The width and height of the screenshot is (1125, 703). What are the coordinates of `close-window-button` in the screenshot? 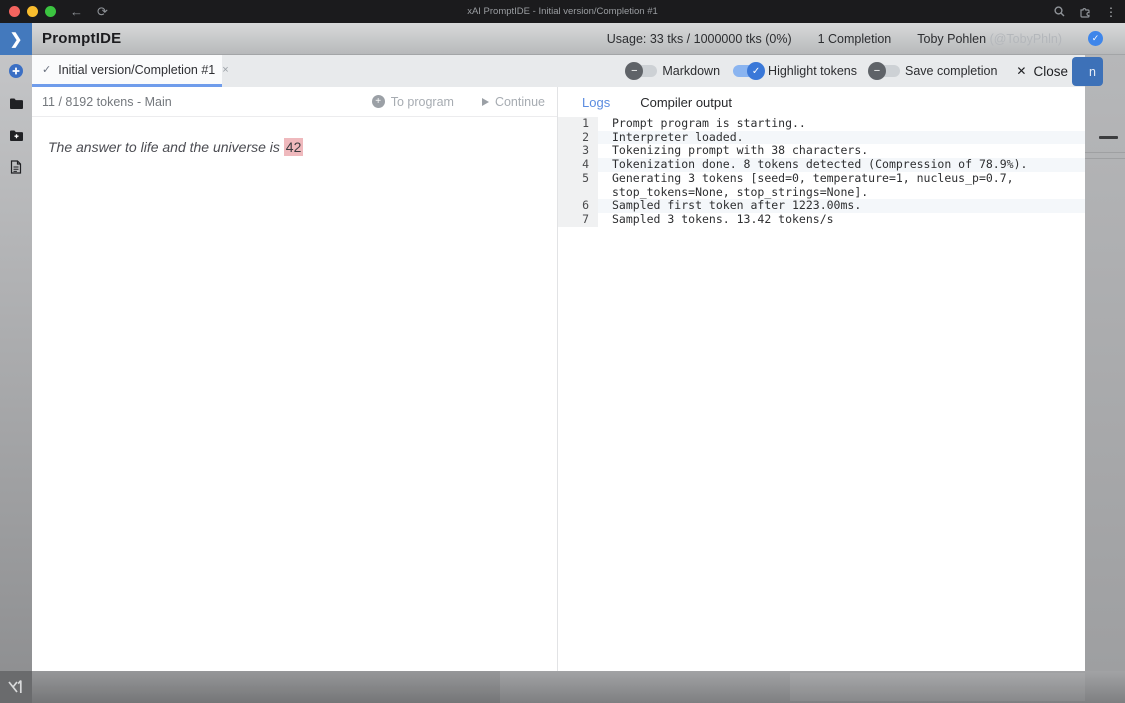 It's located at (14, 11).